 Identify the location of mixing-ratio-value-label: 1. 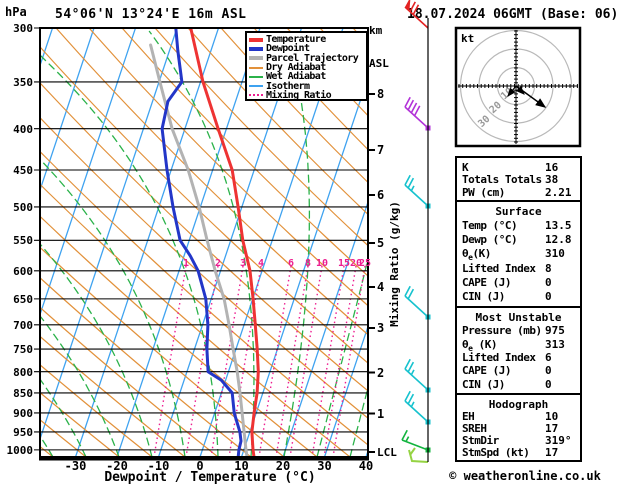
(186, 263).